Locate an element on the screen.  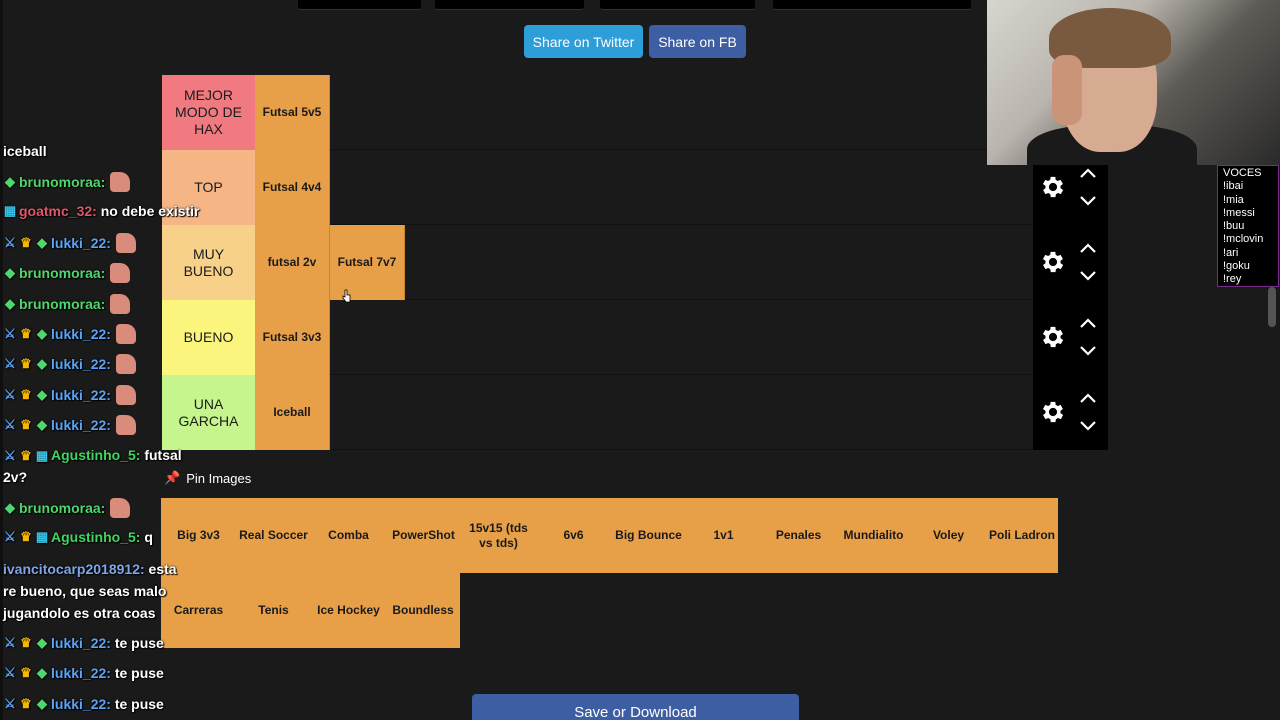
tier-label: UNA GARCHA is located at coordinates (208, 412).